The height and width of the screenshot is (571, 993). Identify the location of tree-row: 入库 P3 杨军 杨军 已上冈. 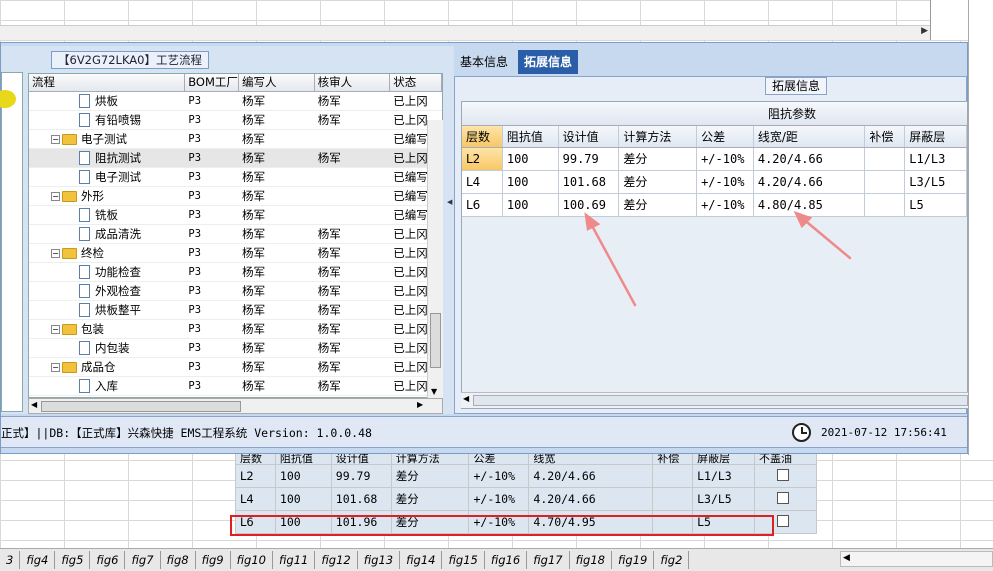
(235, 386).